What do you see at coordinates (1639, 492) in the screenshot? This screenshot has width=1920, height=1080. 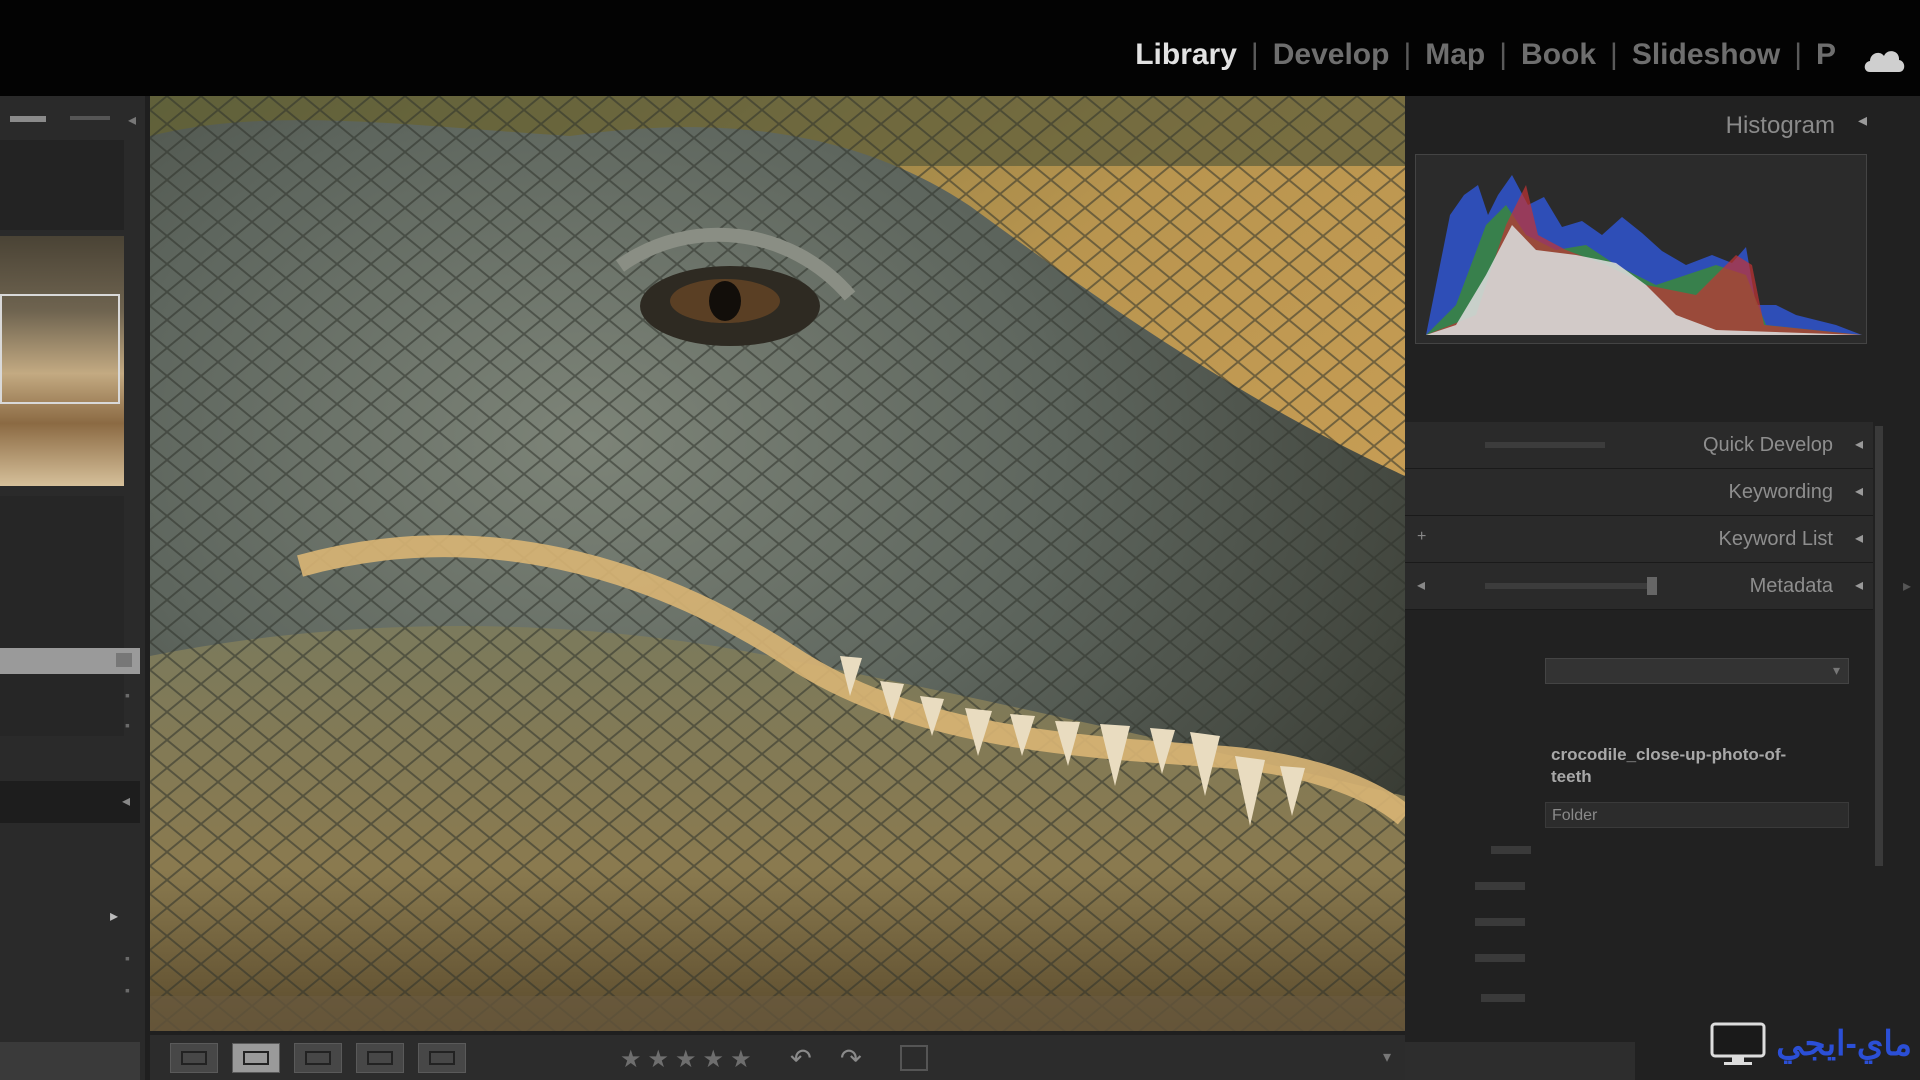 I see `keywording-header: Keywording ◂` at bounding box center [1639, 492].